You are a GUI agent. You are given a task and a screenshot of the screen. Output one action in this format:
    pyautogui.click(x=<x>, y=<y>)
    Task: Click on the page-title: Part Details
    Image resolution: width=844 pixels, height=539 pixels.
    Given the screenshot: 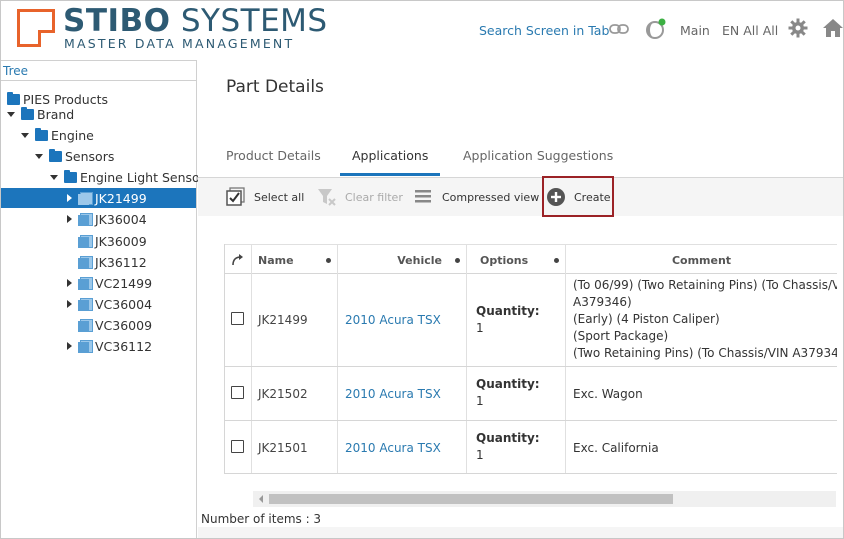 What is the action you would take?
    pyautogui.click(x=275, y=87)
    